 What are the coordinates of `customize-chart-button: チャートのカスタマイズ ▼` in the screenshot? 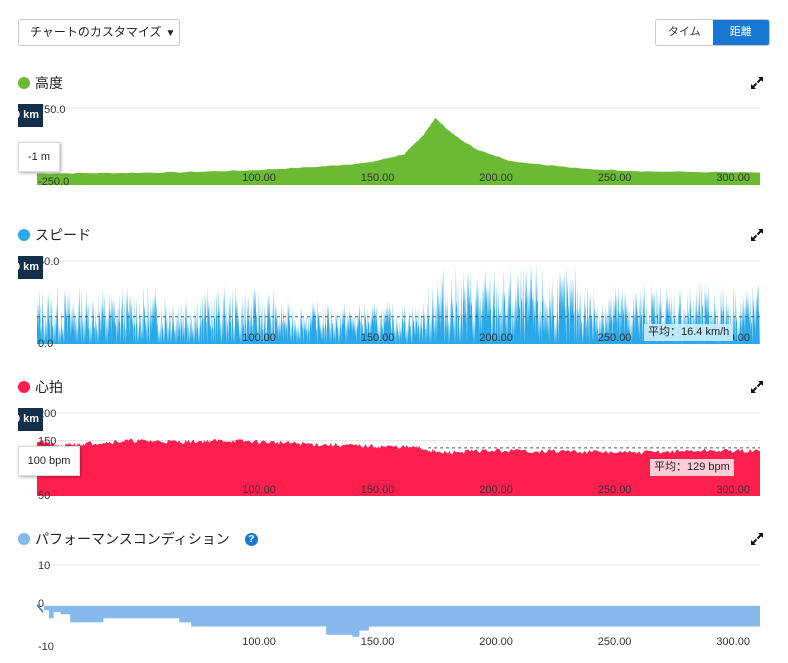 It's located at (99, 32).